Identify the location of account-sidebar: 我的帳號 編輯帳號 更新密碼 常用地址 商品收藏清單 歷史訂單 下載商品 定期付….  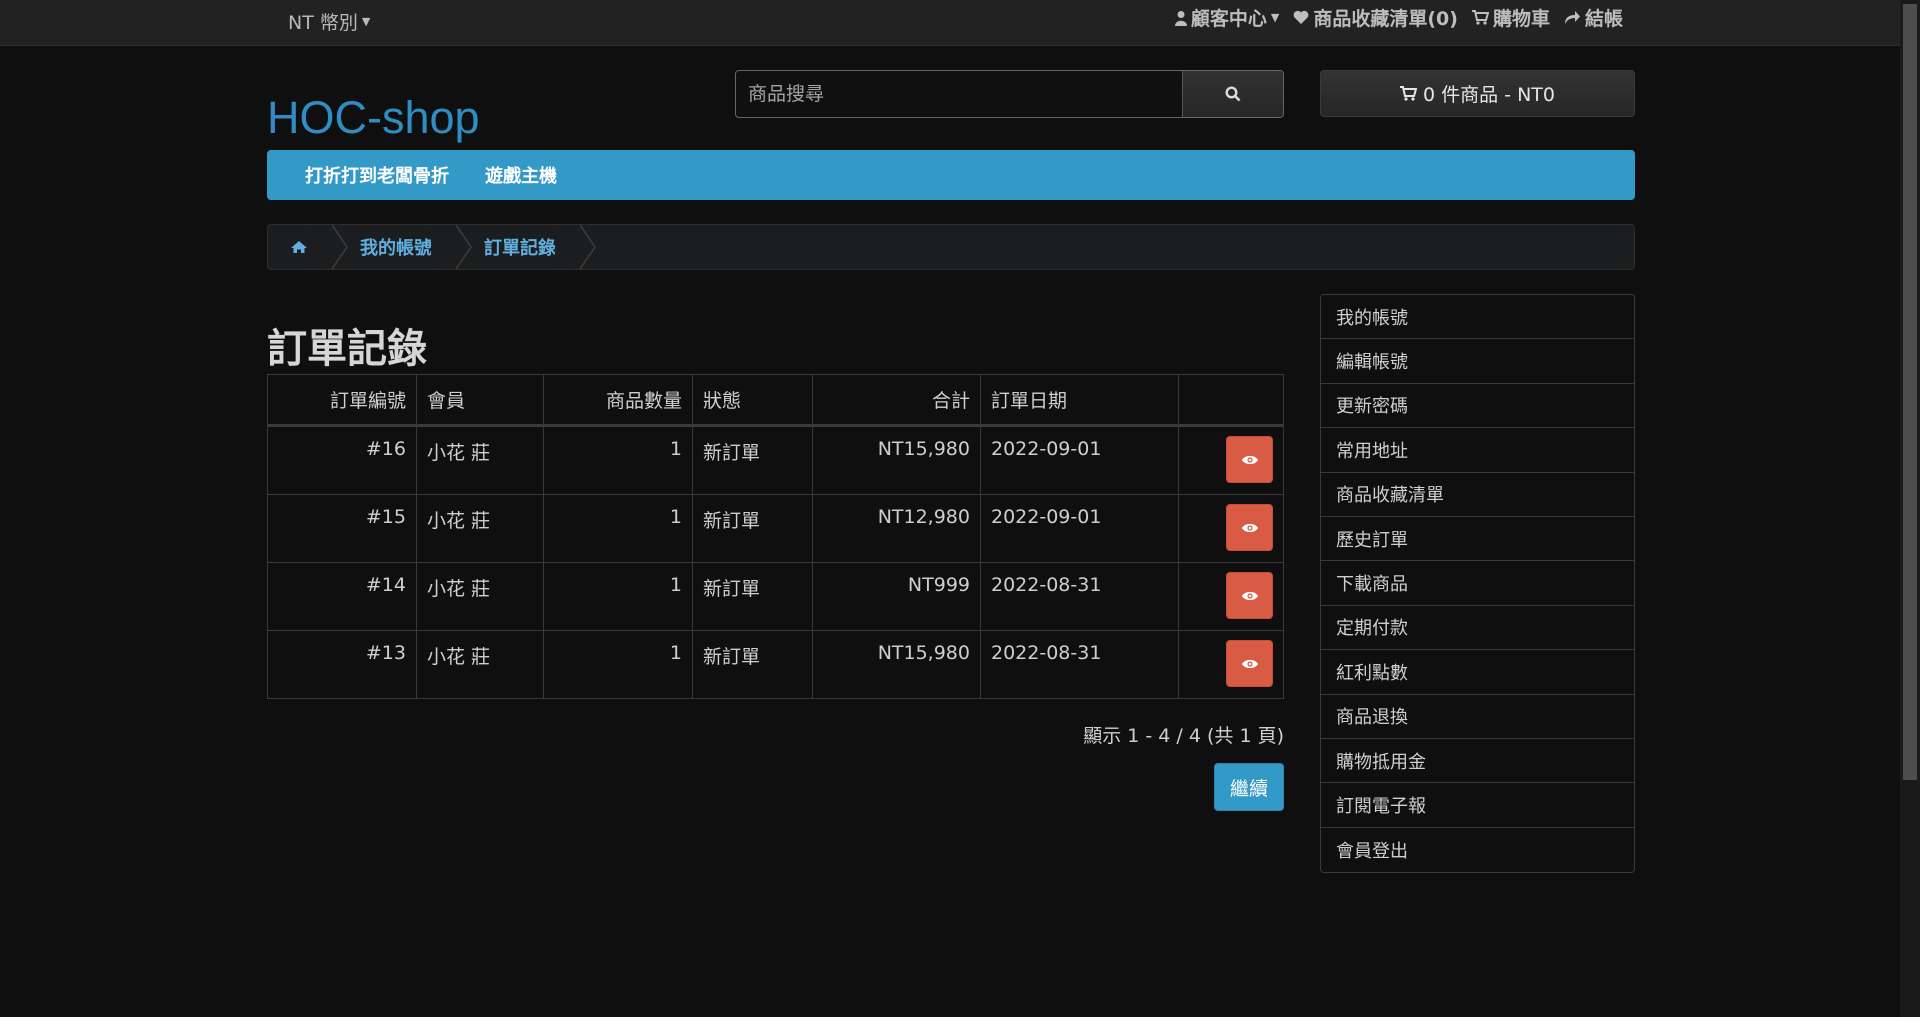
(1477, 584).